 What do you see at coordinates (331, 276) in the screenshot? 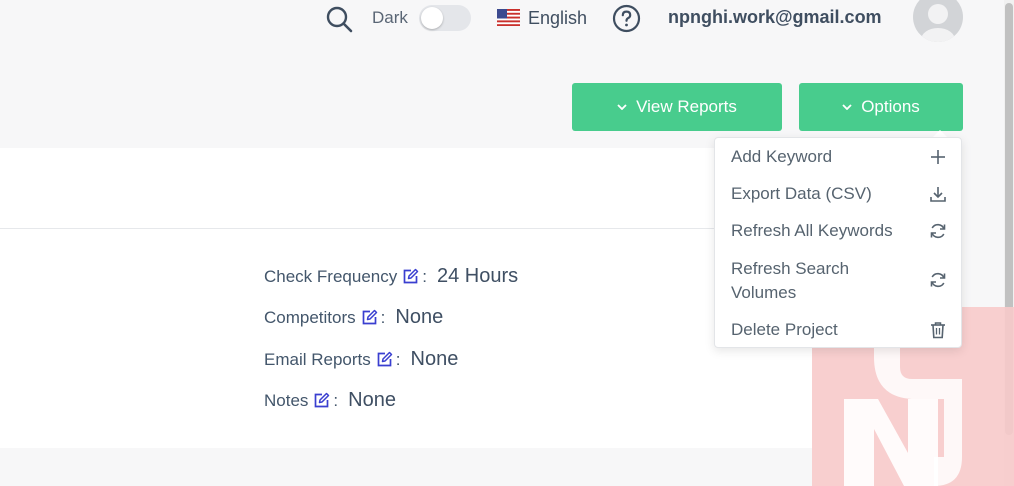
I see `field-label: Check Frequency` at bounding box center [331, 276].